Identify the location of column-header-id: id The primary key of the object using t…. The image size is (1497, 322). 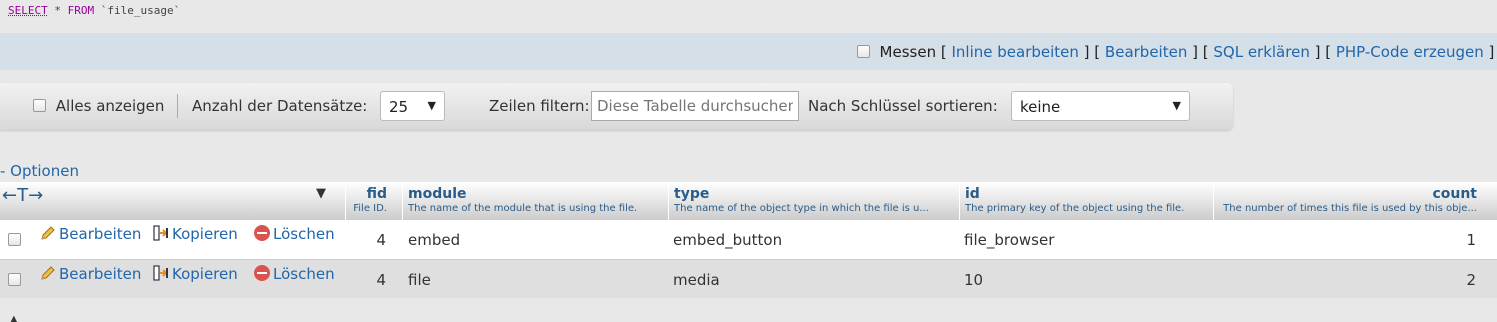
(1085, 200).